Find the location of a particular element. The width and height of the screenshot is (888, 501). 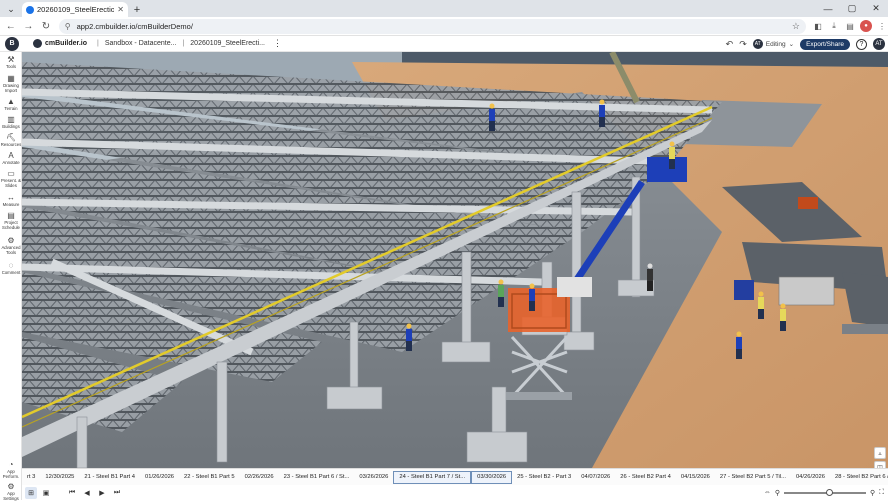

tool-label: Buildings is located at coordinates (11, 126).